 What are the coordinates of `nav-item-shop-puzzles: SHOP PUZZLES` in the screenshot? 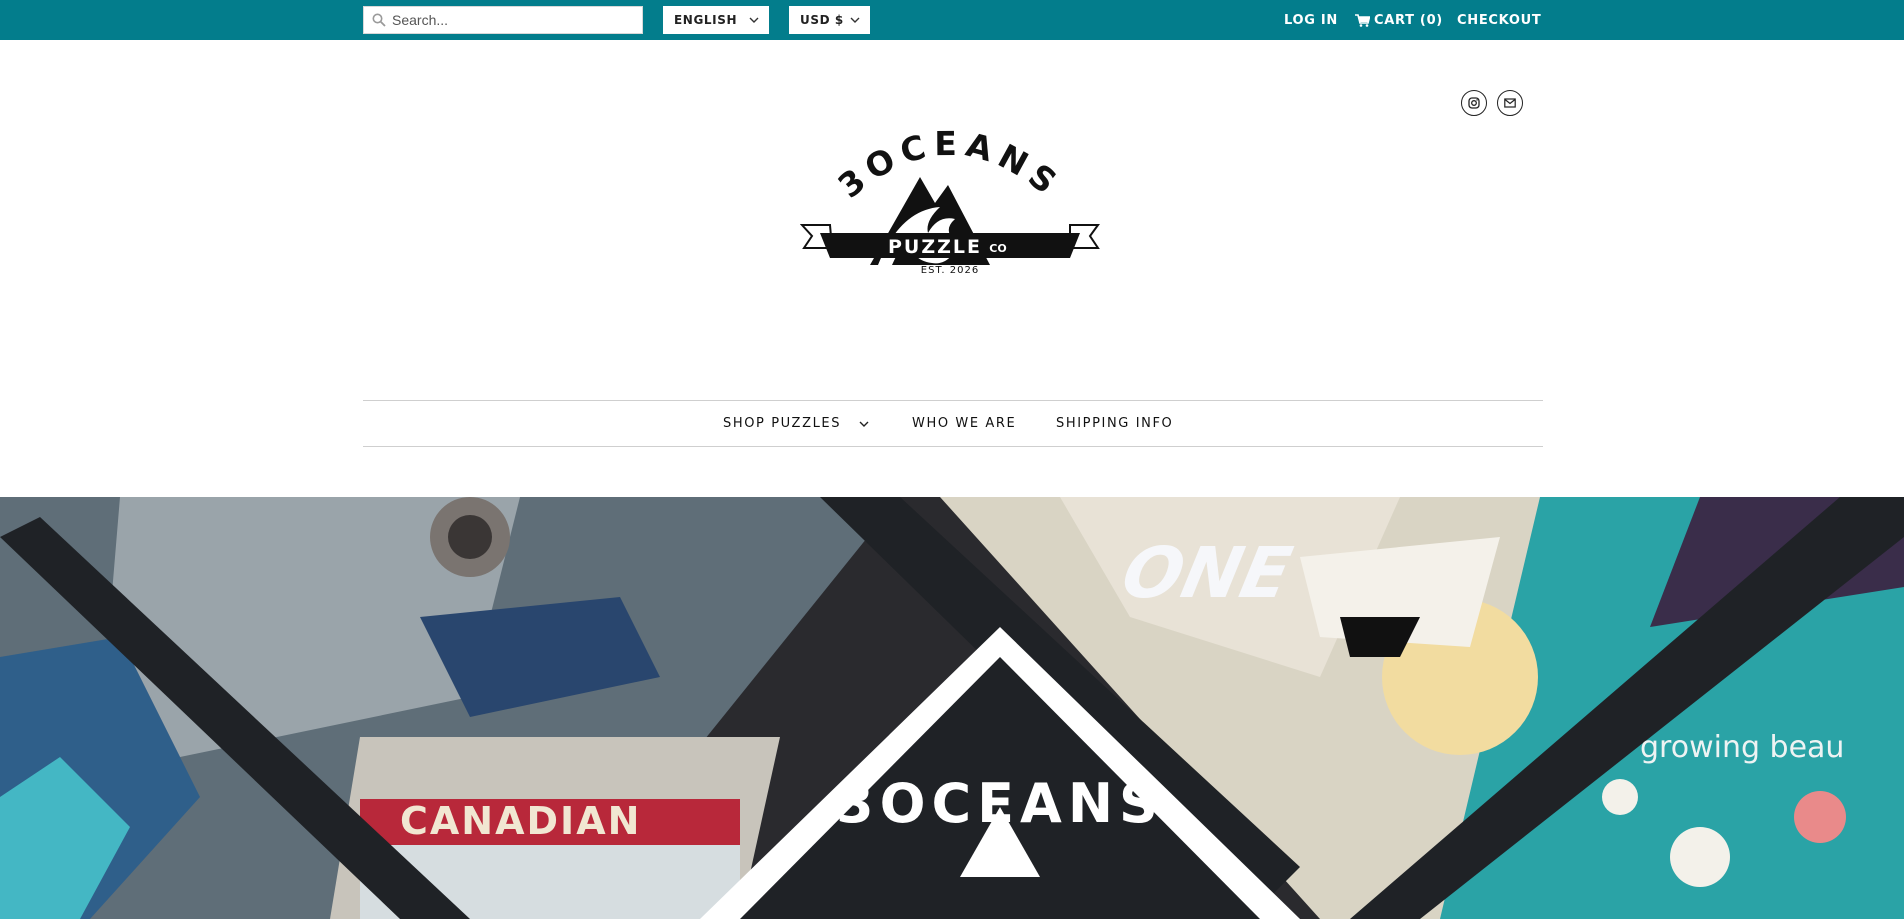 It's located at (796, 423).